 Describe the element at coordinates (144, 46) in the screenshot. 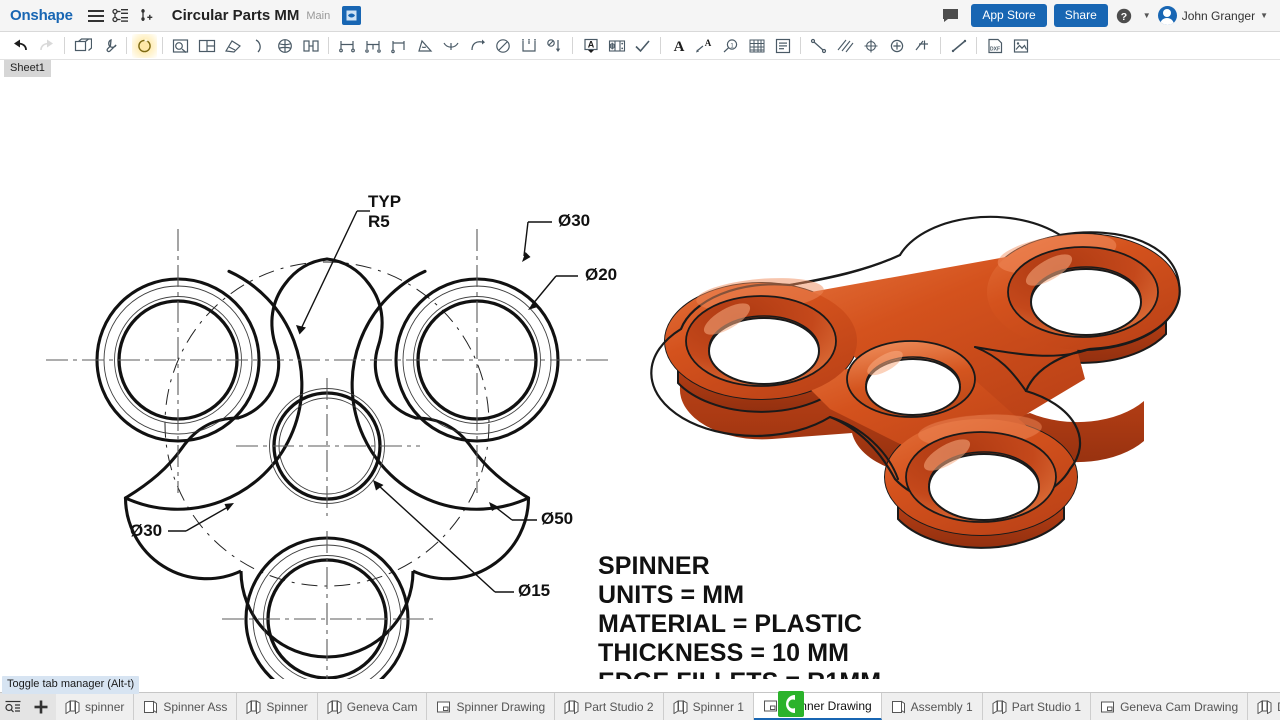

I see `circle-tool-button` at that location.